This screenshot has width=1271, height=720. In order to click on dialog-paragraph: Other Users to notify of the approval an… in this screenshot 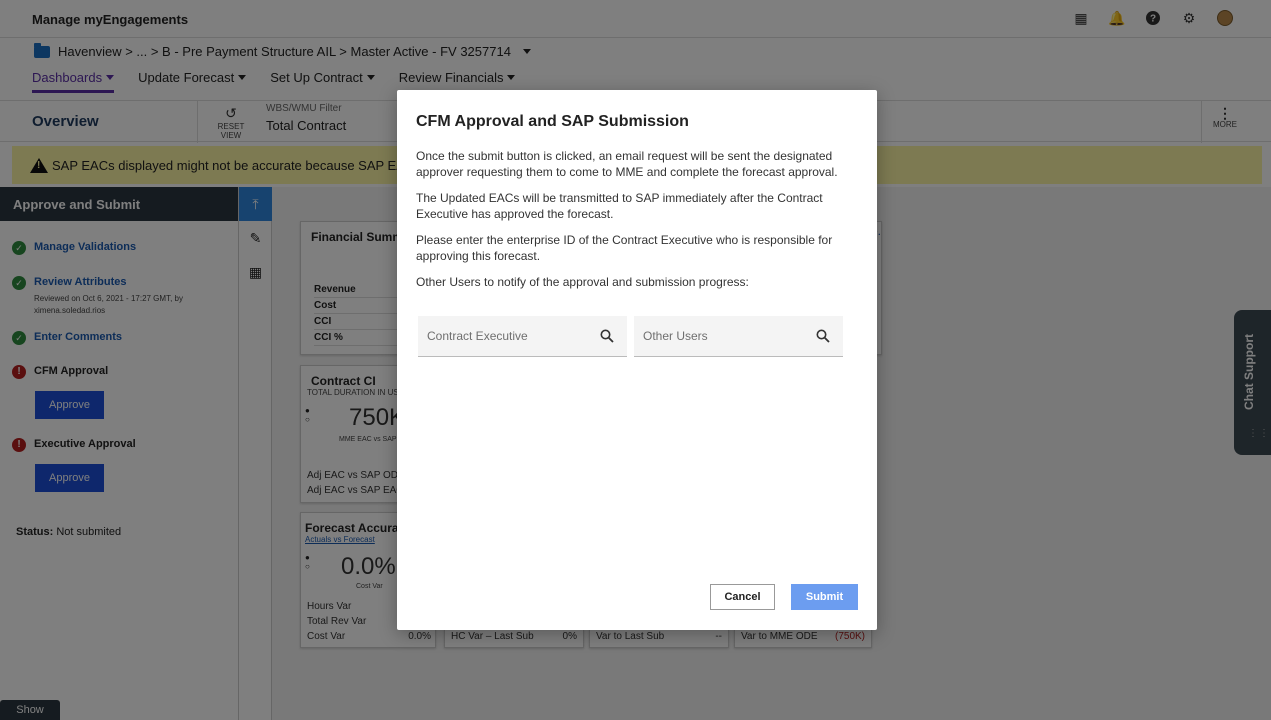, I will do `click(582, 282)`.